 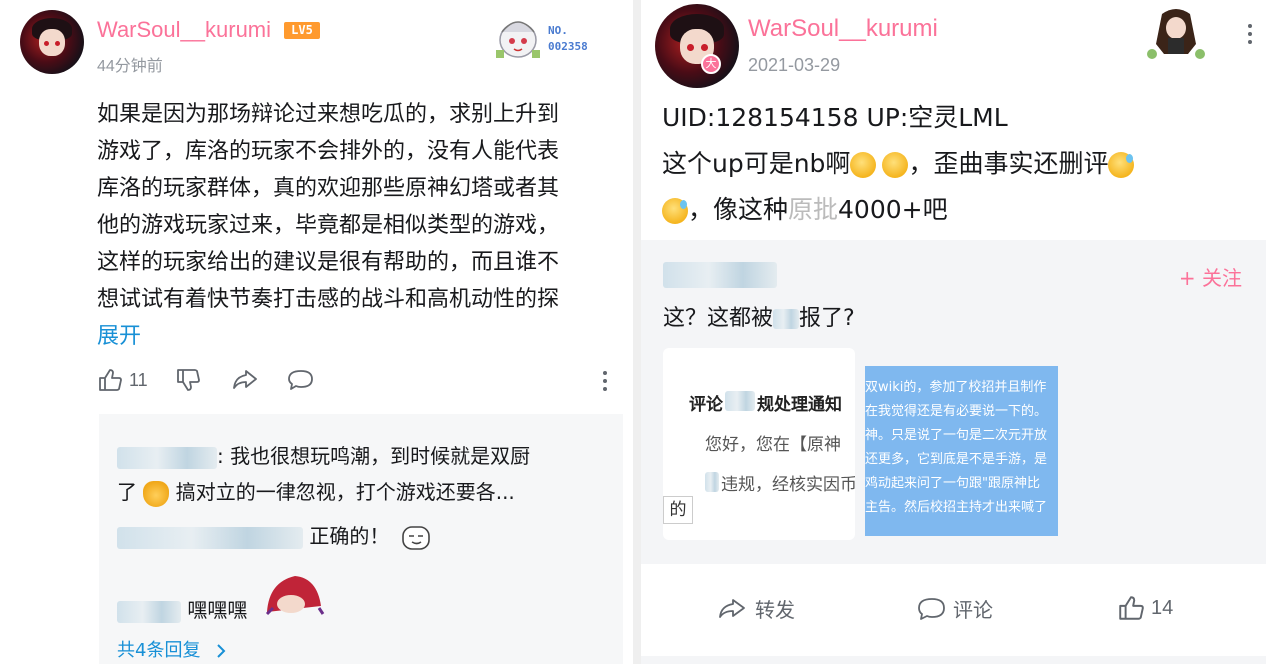 What do you see at coordinates (568, 46) in the screenshot?
I see `fan-badge-number: 002358` at bounding box center [568, 46].